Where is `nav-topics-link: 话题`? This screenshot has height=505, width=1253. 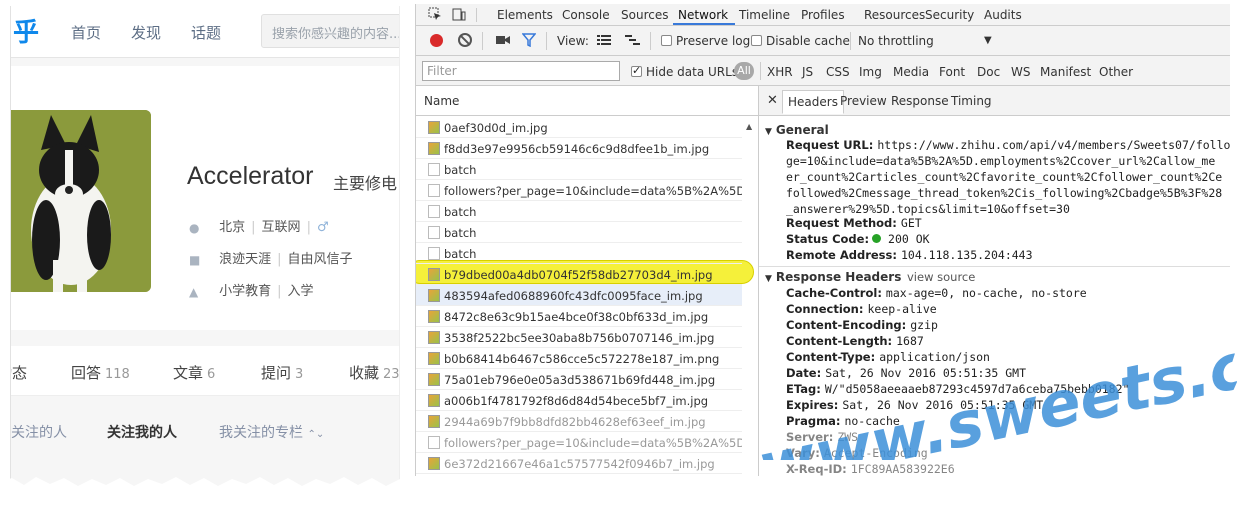 nav-topics-link: 话题 is located at coordinates (206, 32).